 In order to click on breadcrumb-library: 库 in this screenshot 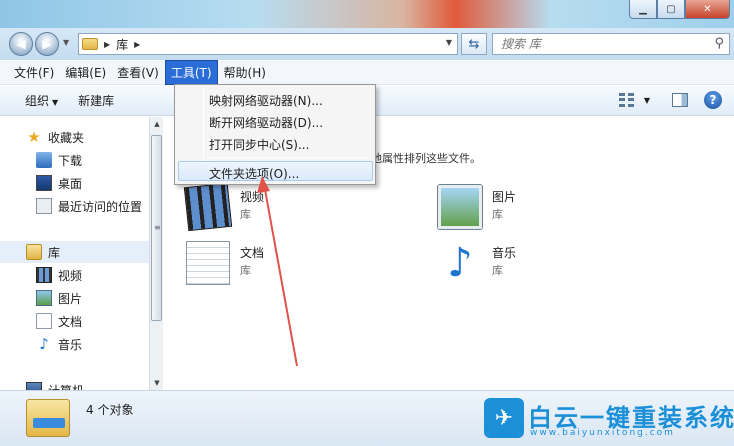, I will do `click(122, 44)`.